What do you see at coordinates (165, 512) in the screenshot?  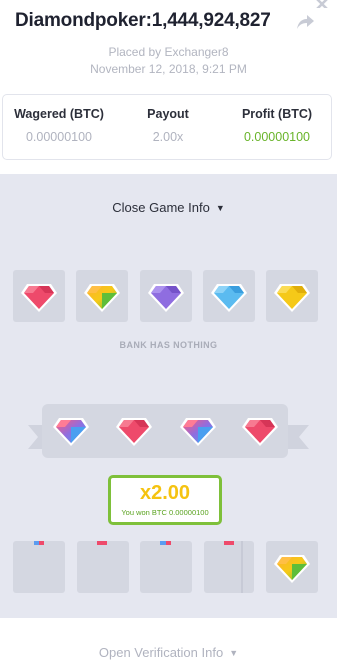 I see `won-text: You won BTC 0.00000100` at bounding box center [165, 512].